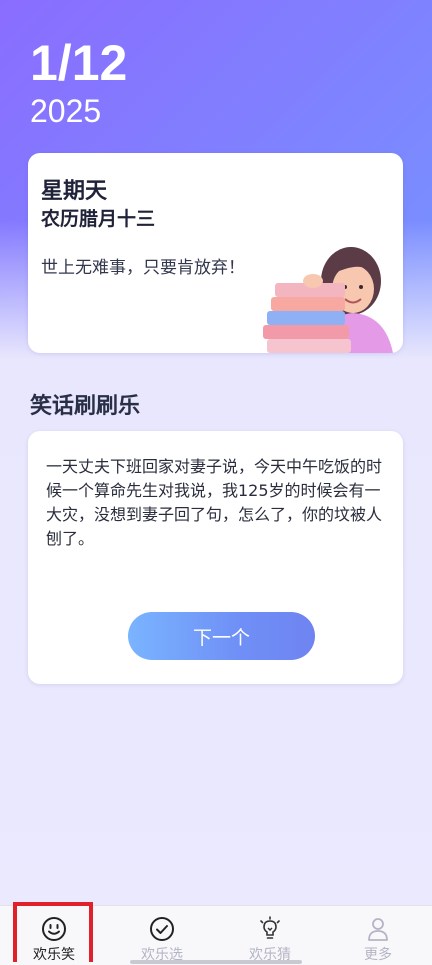 Image resolution: width=432 pixels, height=965 pixels. What do you see at coordinates (216, 962) in the screenshot?
I see `home-indicator-bar` at bounding box center [216, 962].